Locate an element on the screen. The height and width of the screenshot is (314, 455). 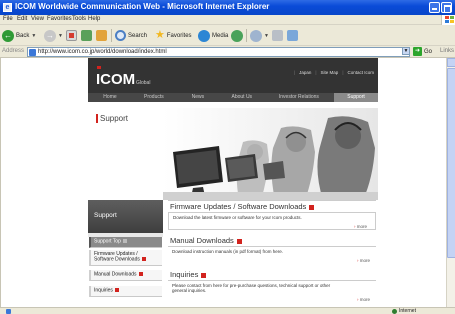
menu-bar: File Edit View Favorites Tools Help is located at coordinates (227, 20).